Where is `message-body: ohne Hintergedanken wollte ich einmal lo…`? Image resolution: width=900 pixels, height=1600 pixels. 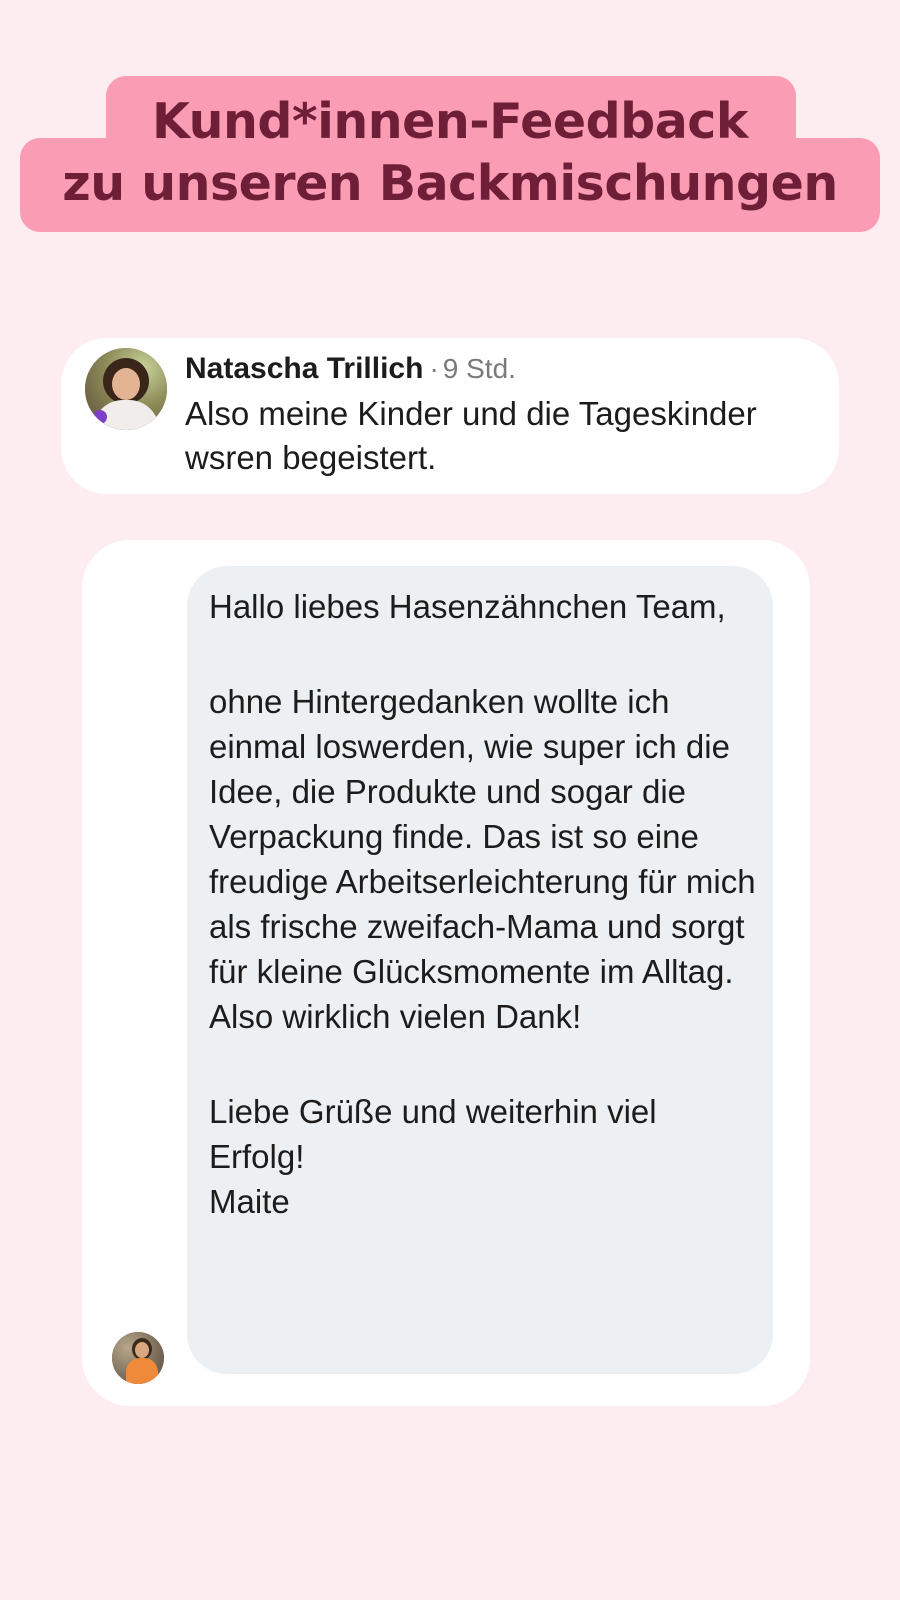 message-body: ohne Hintergedanken wollte ich einmal lo… is located at coordinates (482, 859).